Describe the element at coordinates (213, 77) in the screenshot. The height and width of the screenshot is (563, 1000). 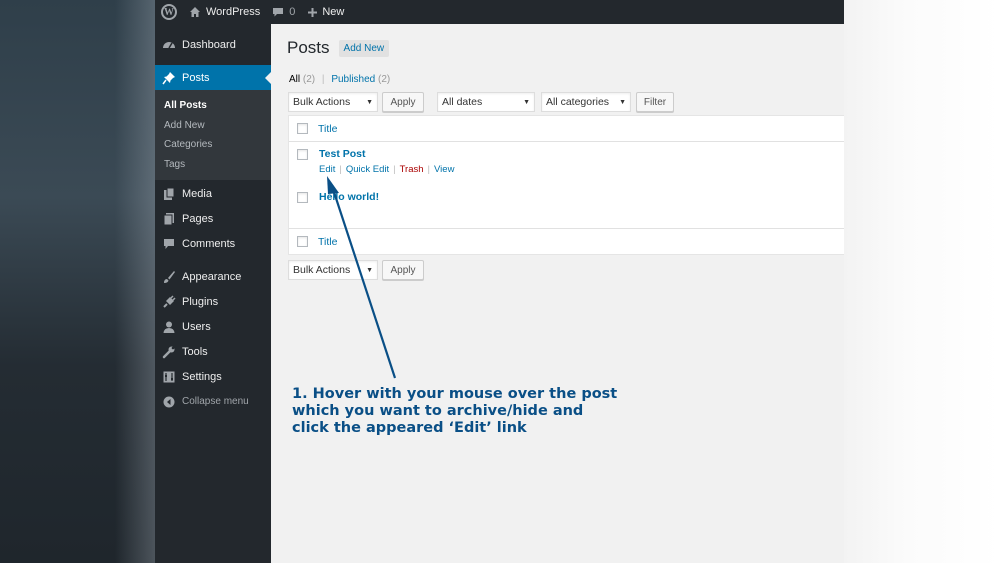
I see `menu-posts: Posts` at that location.